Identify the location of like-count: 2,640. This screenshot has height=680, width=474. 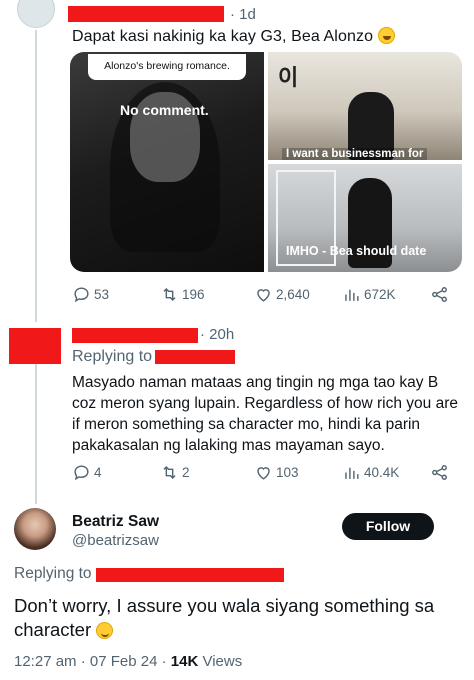
(293, 294).